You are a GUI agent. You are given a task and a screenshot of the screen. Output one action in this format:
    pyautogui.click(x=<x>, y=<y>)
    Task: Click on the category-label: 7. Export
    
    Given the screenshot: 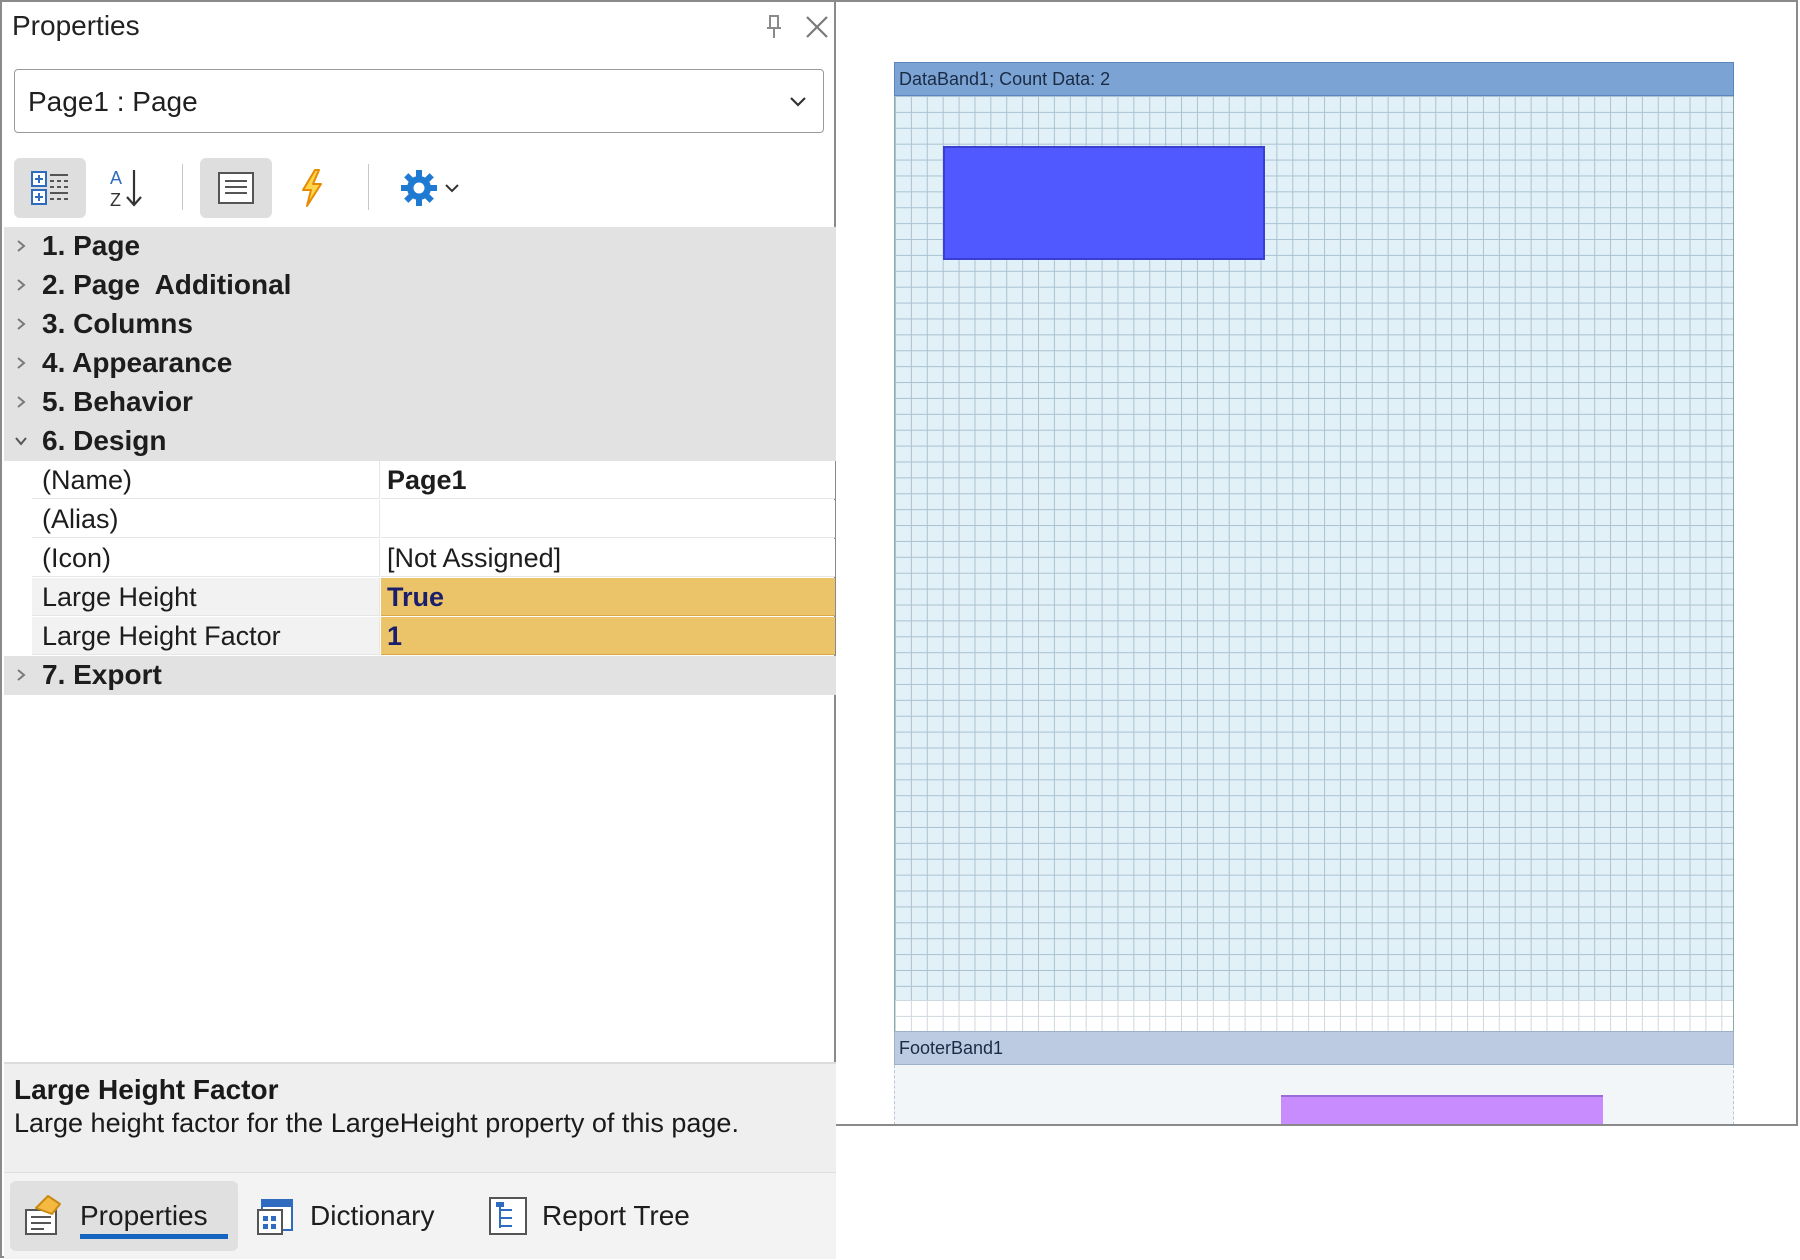 What is the action you would take?
    pyautogui.click(x=102, y=674)
    